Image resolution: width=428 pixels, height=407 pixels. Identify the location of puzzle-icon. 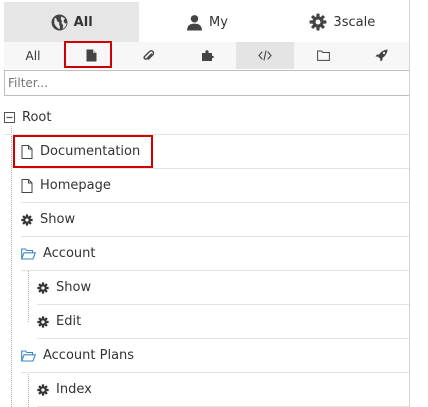
(207, 55).